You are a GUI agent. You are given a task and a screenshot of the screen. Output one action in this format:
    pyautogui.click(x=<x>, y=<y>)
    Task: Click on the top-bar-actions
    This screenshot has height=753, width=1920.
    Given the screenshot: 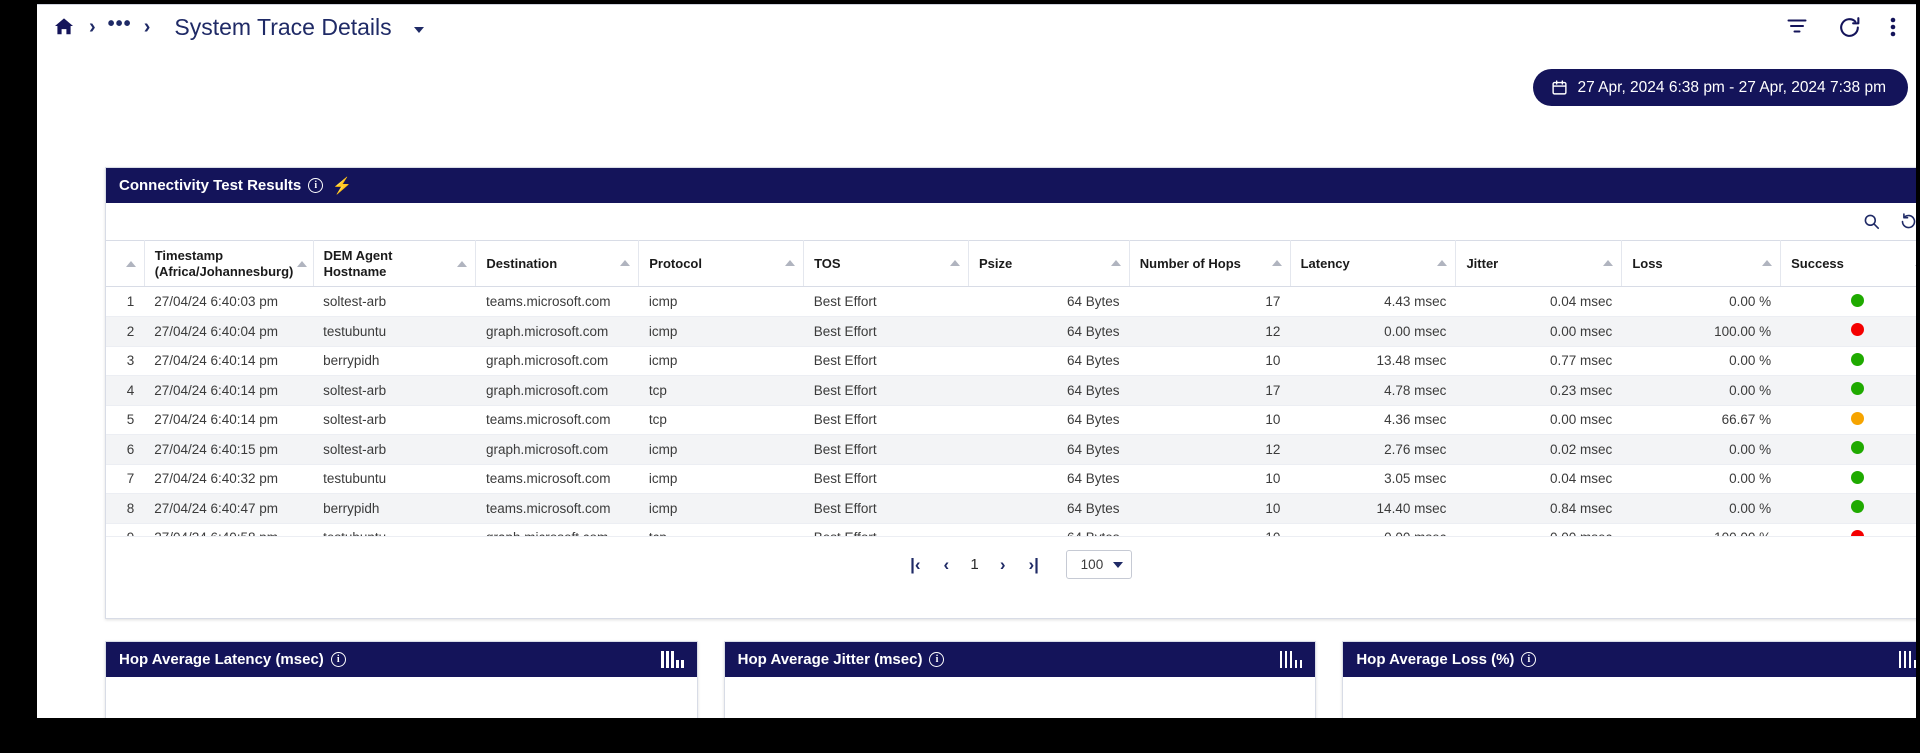 What is the action you would take?
    pyautogui.click(x=1843, y=27)
    